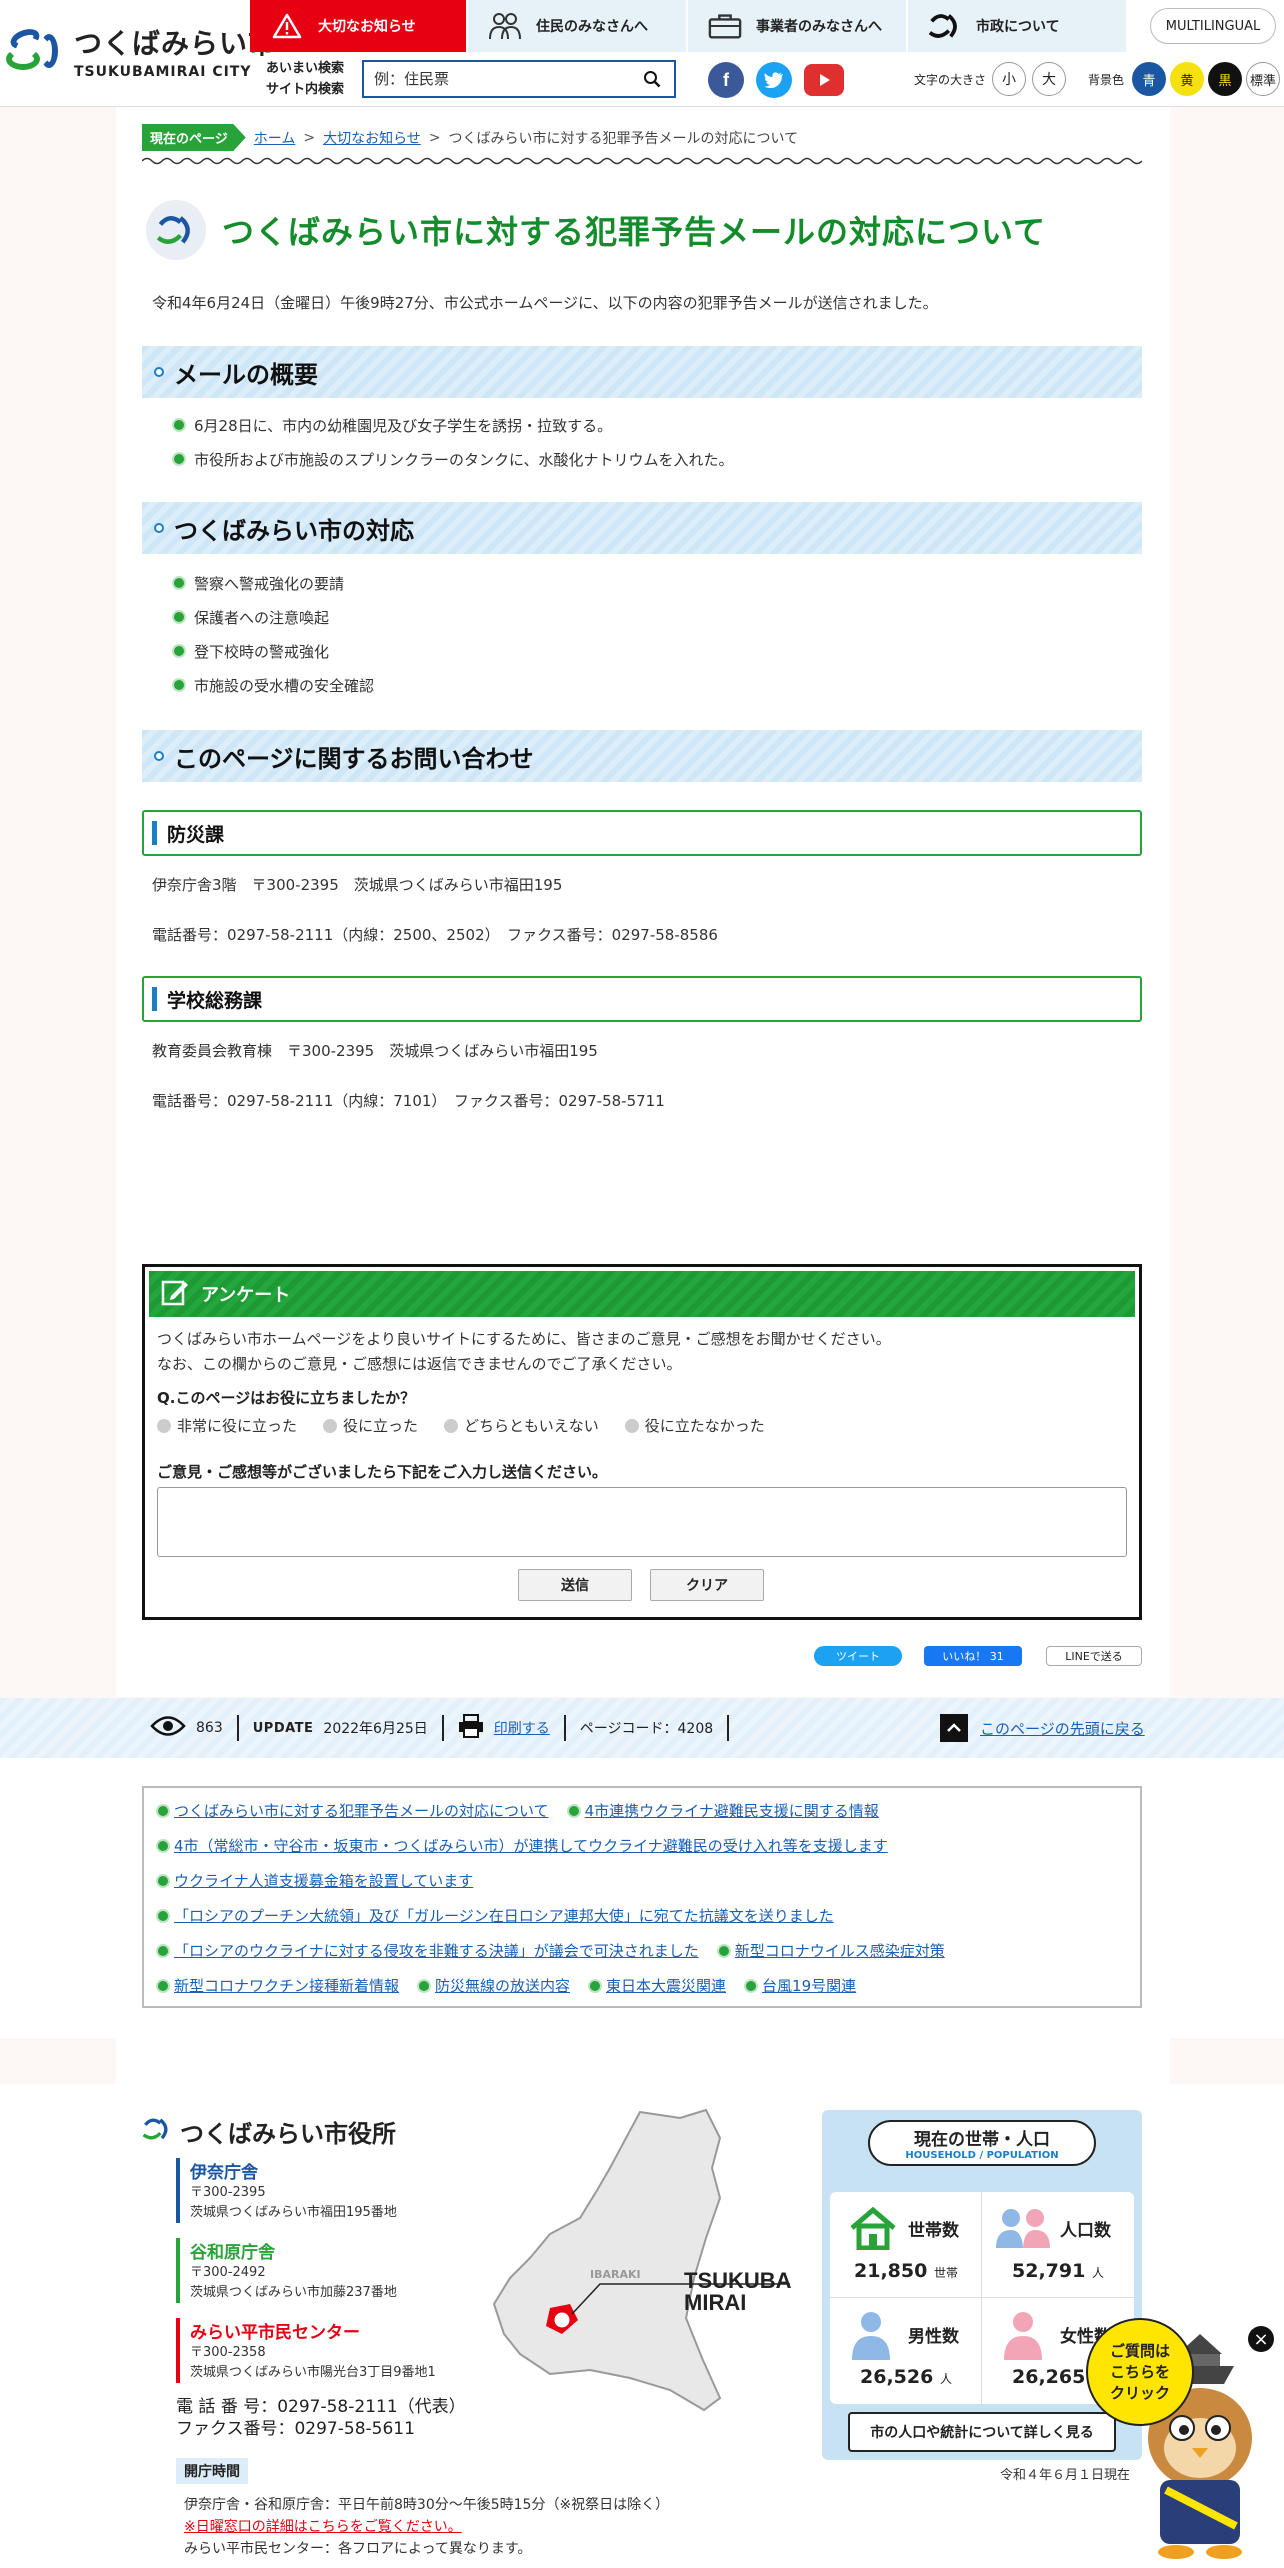 The width and height of the screenshot is (1284, 2568). What do you see at coordinates (642, 528) in the screenshot?
I see `section-heading-city-response: つくばみらい市の対応` at bounding box center [642, 528].